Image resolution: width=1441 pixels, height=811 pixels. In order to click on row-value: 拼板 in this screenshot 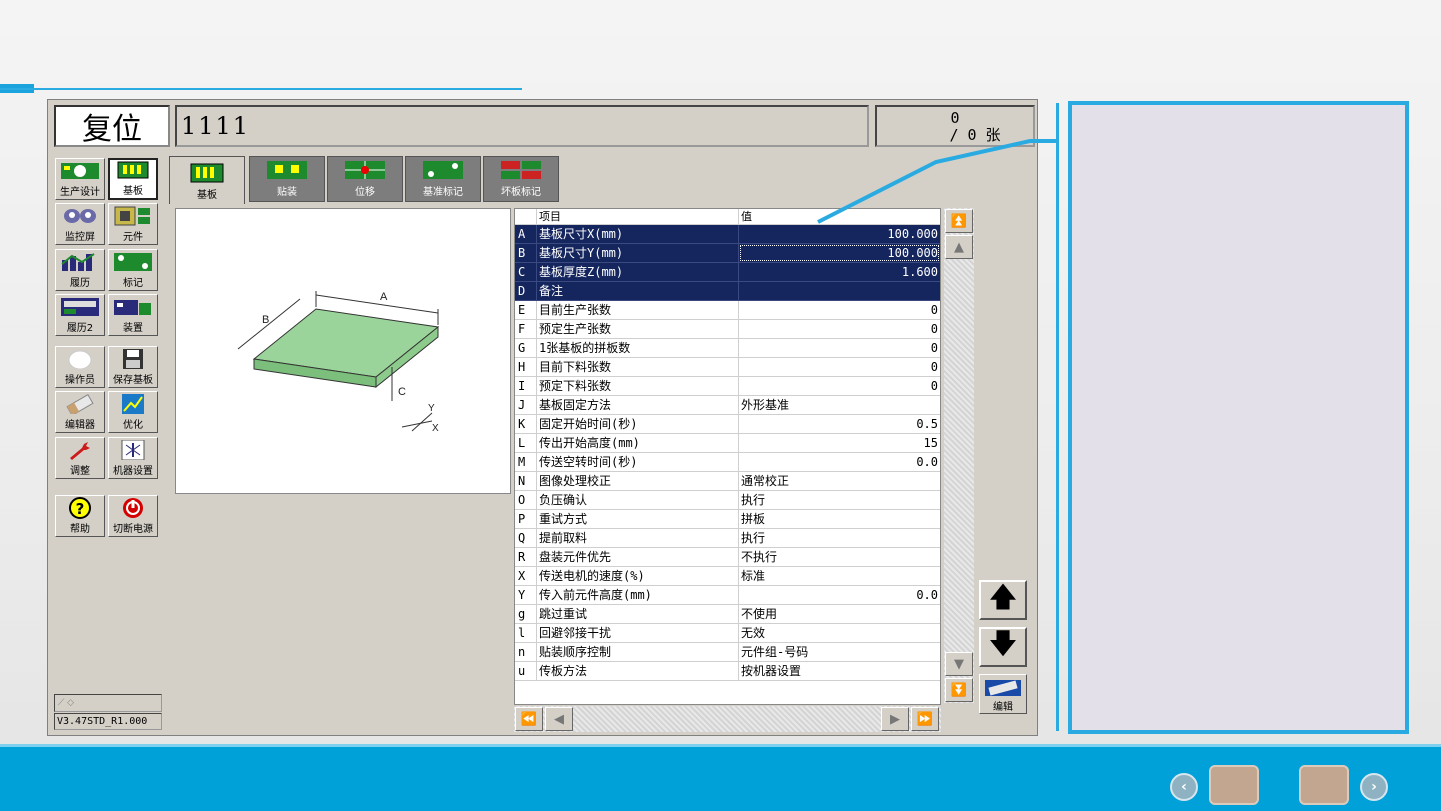, I will do `click(839, 519)`.